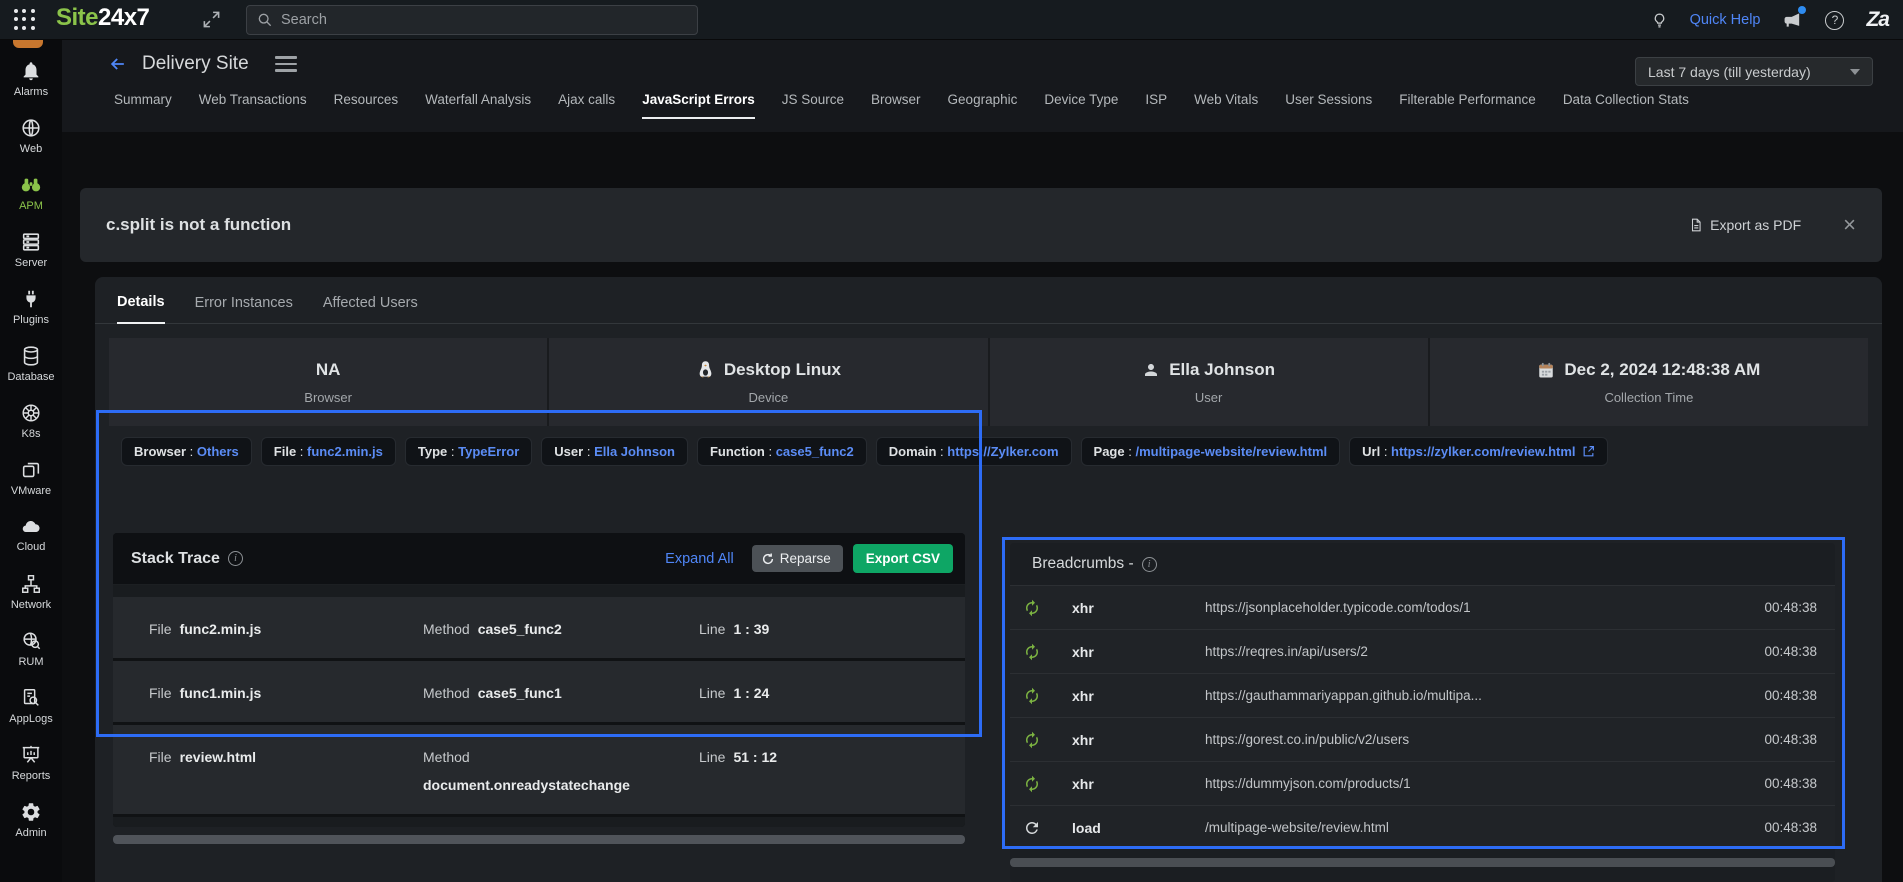 The width and height of the screenshot is (1903, 882). I want to click on sidebar-item-applogs: AppLogs, so click(31, 705).